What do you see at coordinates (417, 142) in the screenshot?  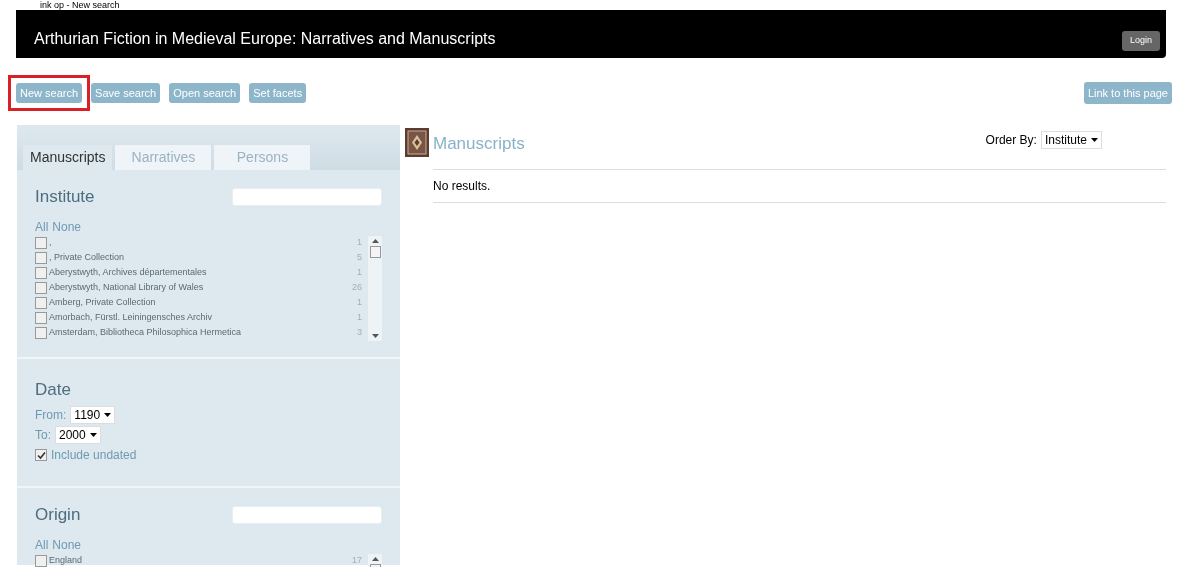 I see `book-cover-icon` at bounding box center [417, 142].